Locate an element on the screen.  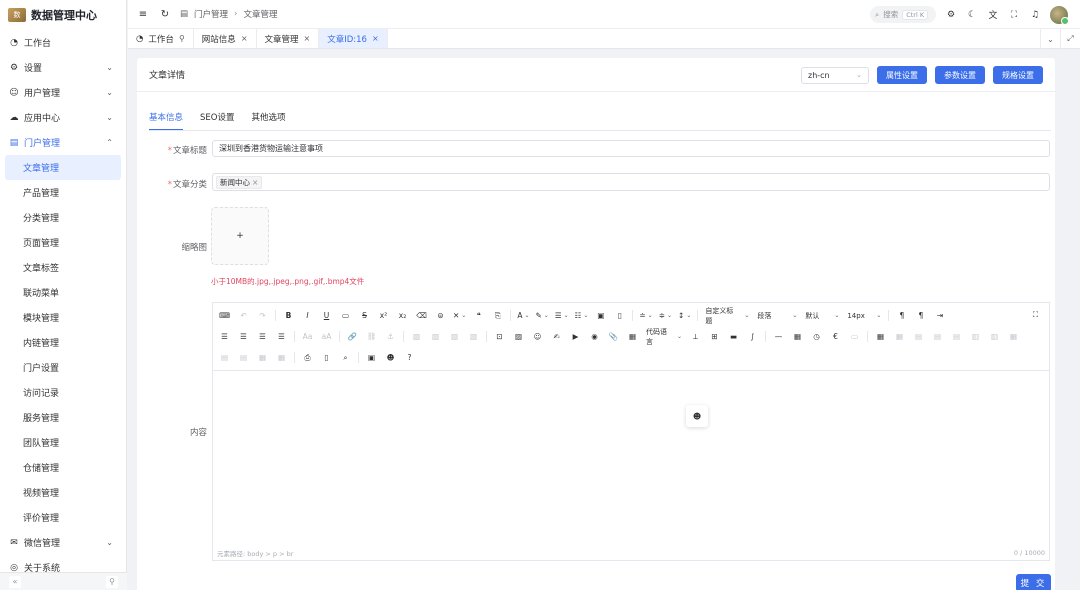
delete-table-icon: ▦ is located at coordinates (899, 336).